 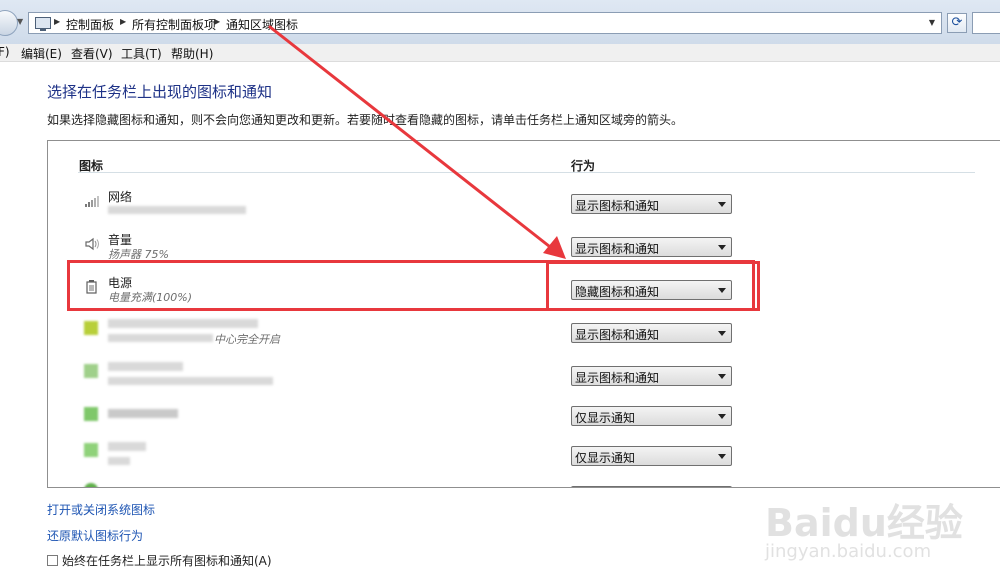 I want to click on link-toggle-system-icons: 打开或关闭系统图标, so click(x=101, y=509).